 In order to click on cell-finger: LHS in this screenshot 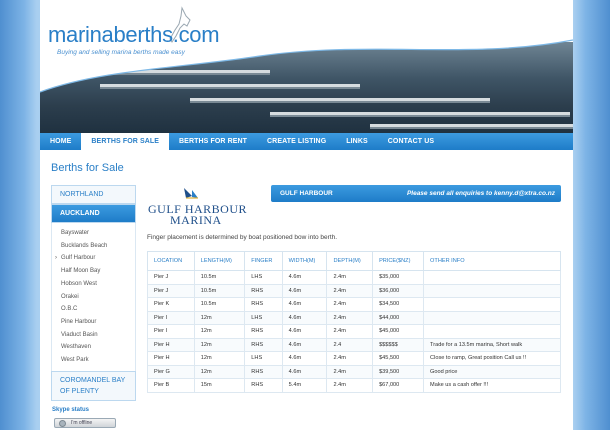, I will do `click(263, 317)`.